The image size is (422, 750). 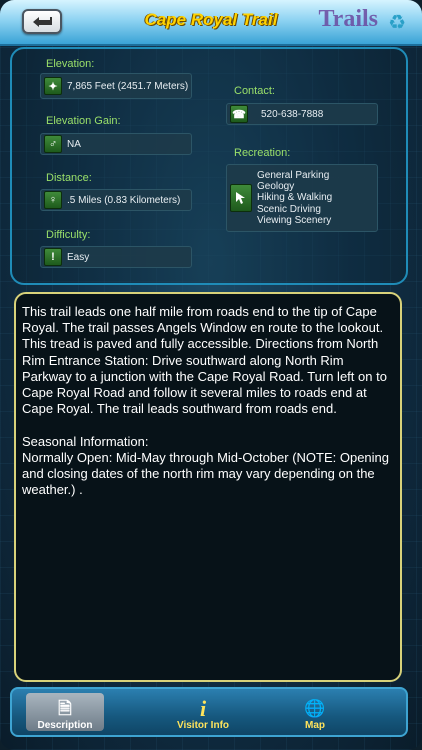 I want to click on contact-value: 520-638-7888, so click(x=292, y=114).